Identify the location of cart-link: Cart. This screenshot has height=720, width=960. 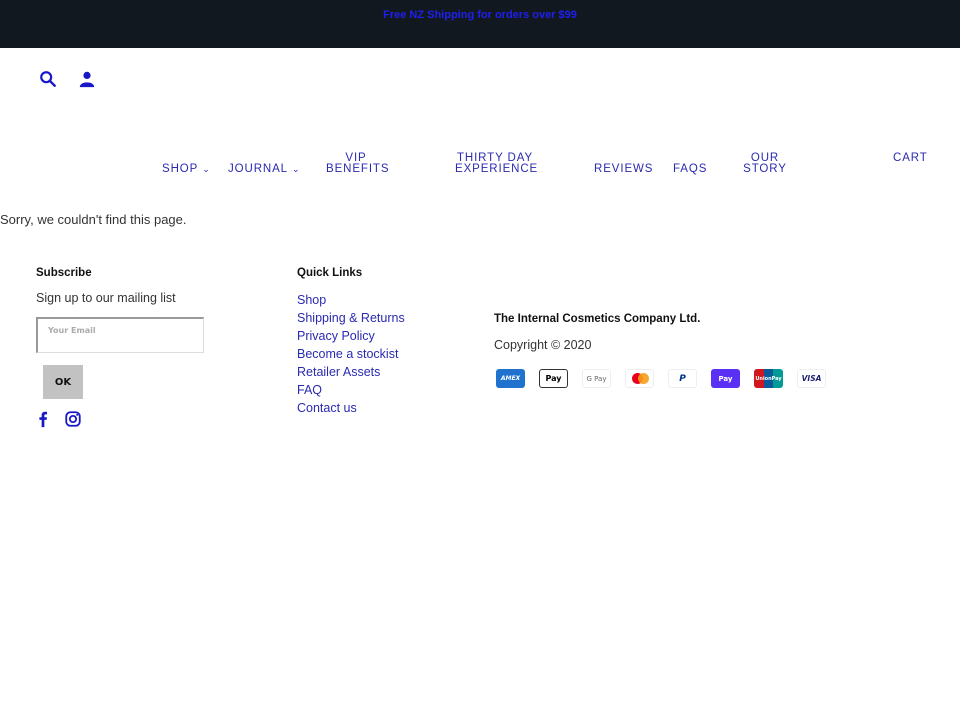
(910, 158).